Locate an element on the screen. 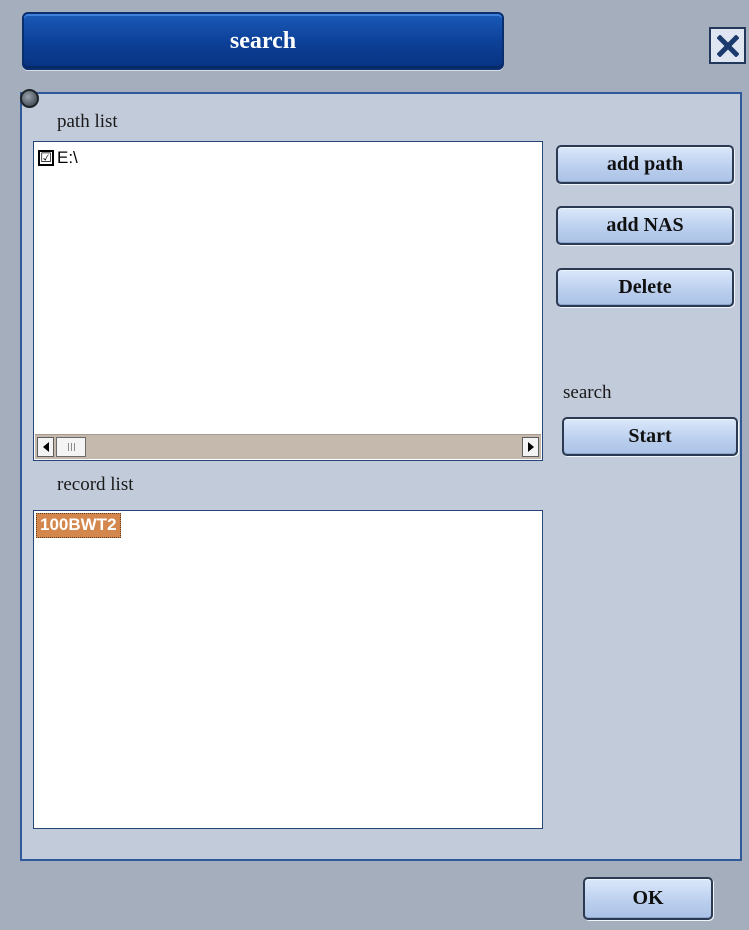 The image size is (749, 930). scroll-left-button is located at coordinates (45, 447).